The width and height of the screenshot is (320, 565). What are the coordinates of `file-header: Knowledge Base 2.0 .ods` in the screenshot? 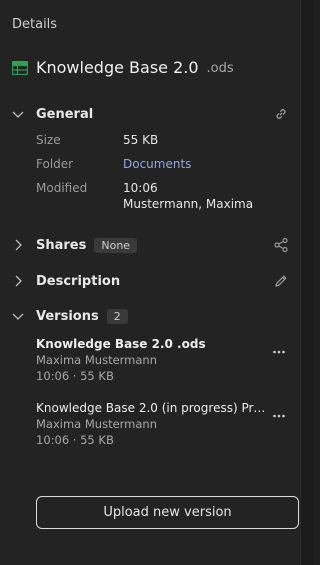 It's located at (123, 67).